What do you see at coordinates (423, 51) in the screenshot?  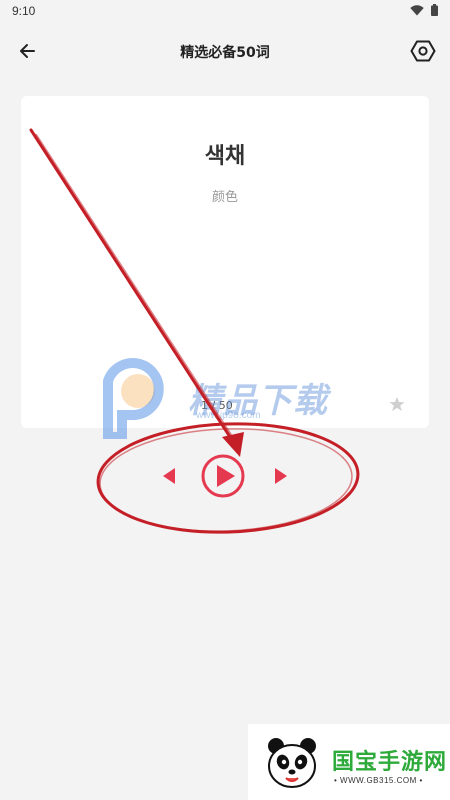 I see `settings-hexagon-icon` at bounding box center [423, 51].